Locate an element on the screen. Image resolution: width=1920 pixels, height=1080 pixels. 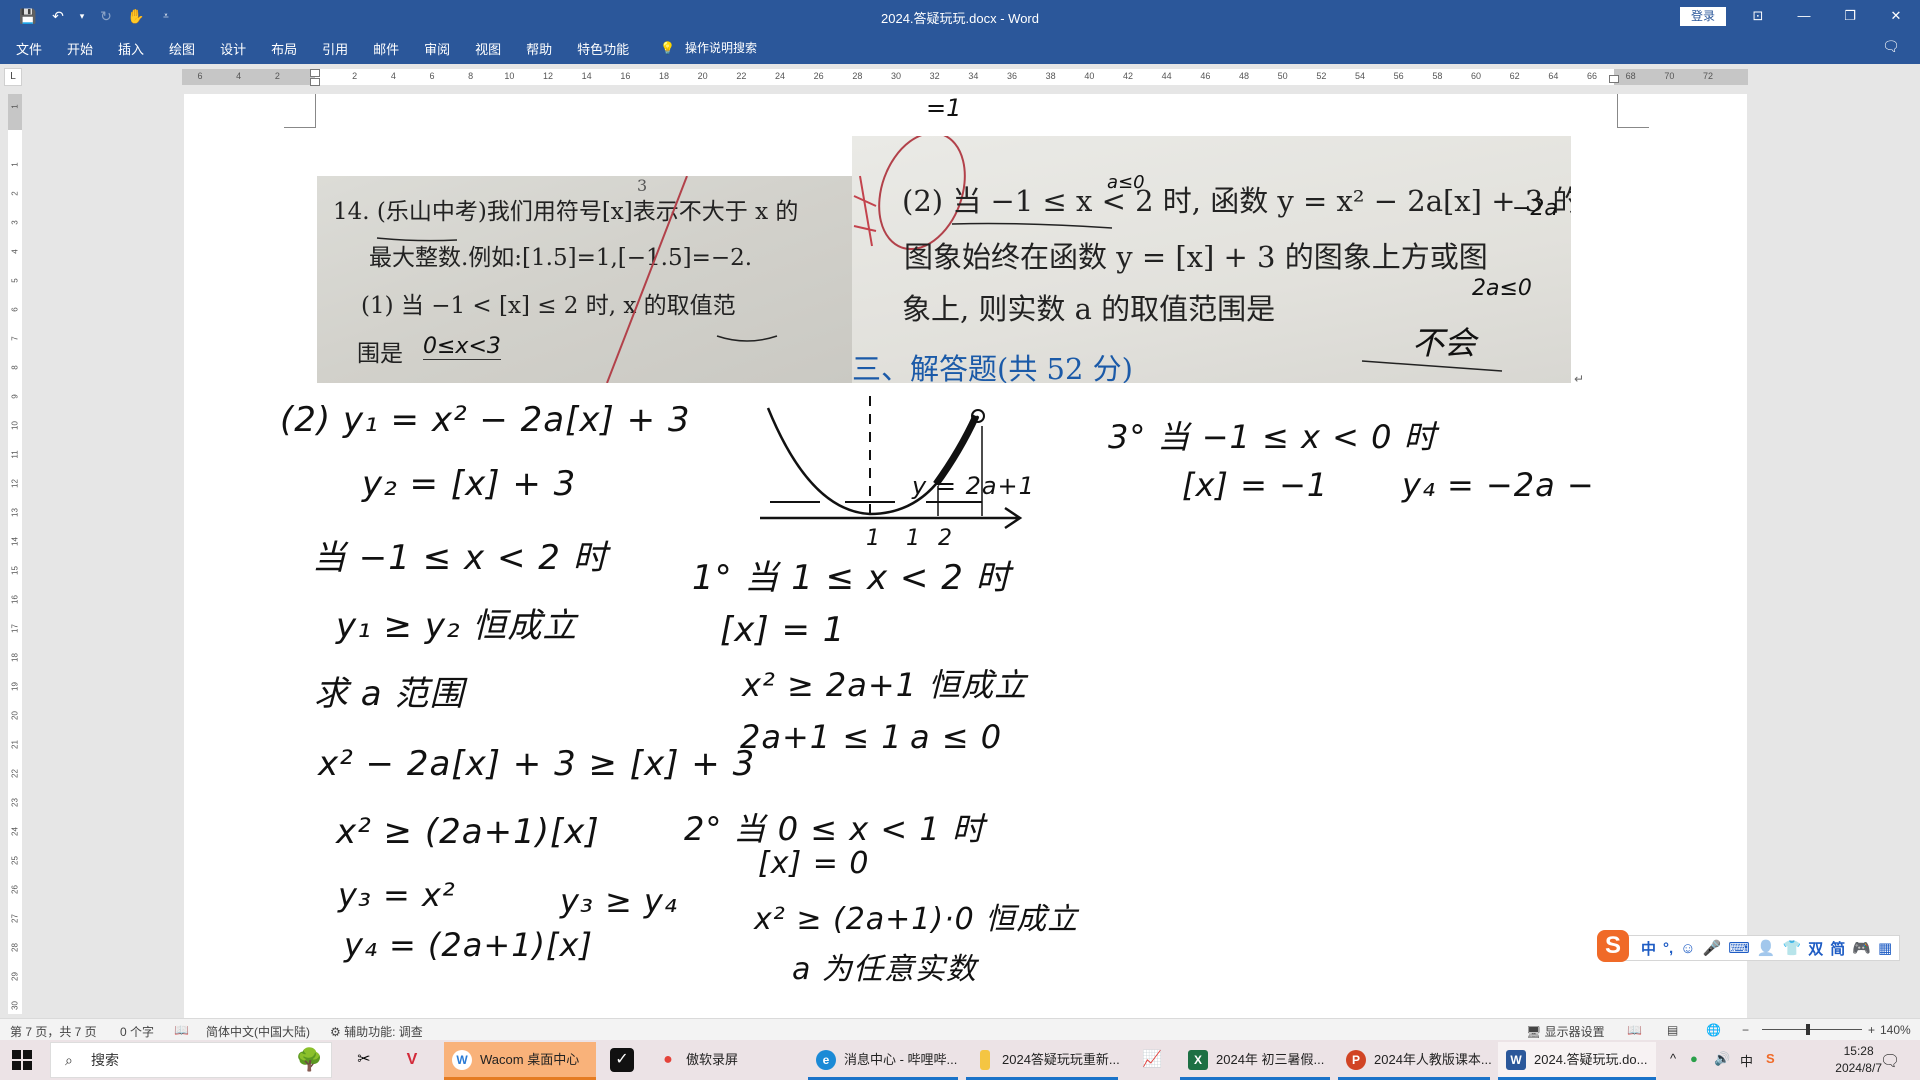
login-button: 登录 is located at coordinates (1703, 16).